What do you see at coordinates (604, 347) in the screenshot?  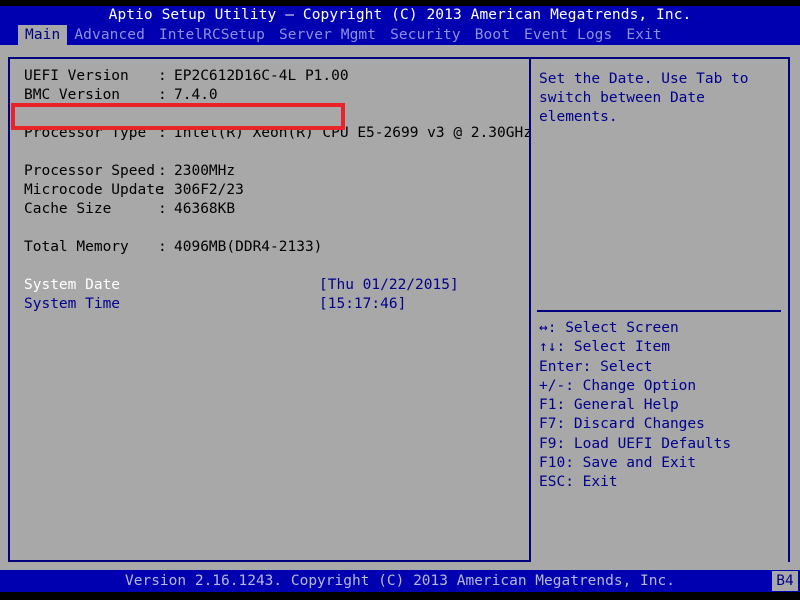 I see `help-key-item: ↑↓: Select Item` at bounding box center [604, 347].